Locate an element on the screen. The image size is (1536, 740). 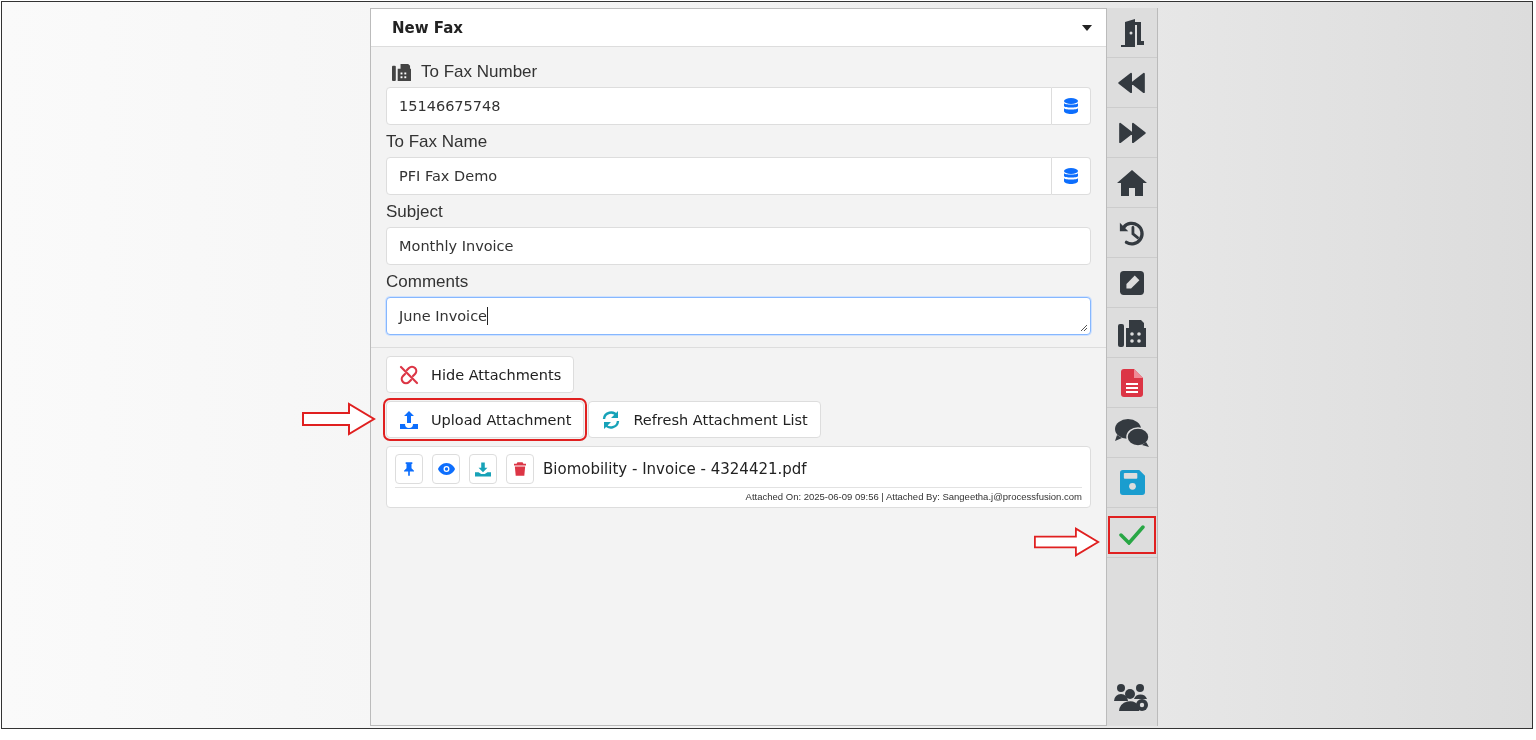
input-field: PFI Fax Demo is located at coordinates (719, 176).